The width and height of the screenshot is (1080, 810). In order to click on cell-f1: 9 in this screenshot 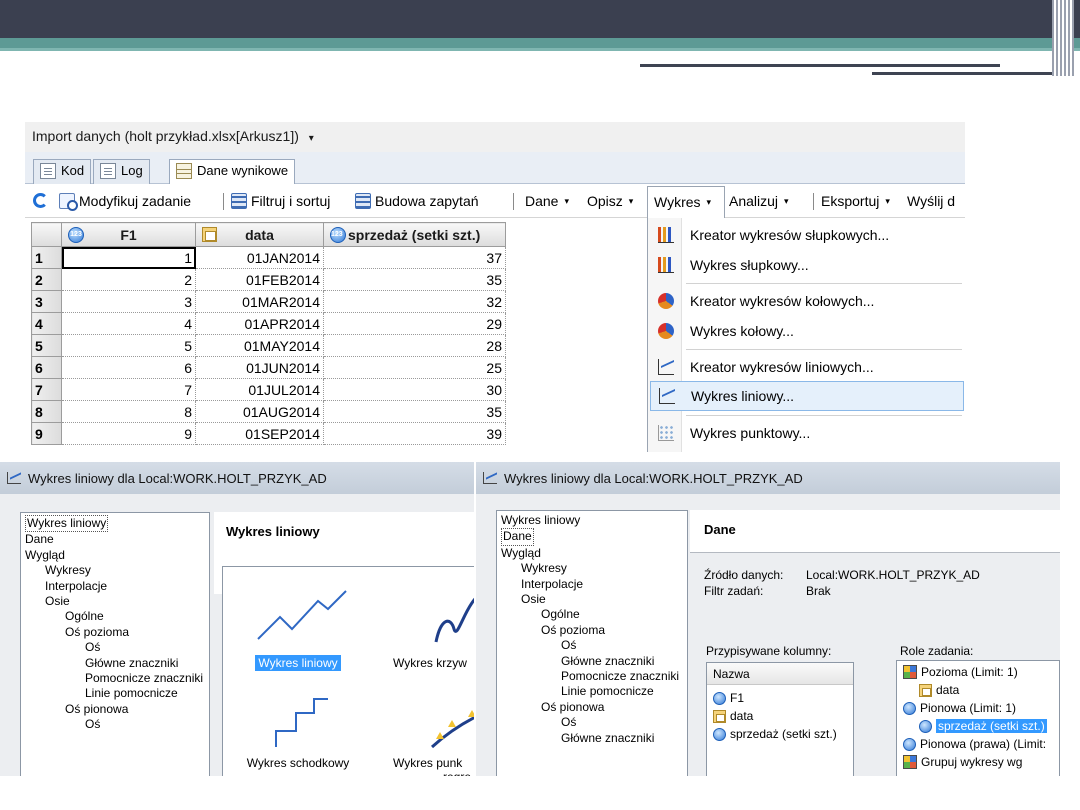, I will do `click(128, 433)`.